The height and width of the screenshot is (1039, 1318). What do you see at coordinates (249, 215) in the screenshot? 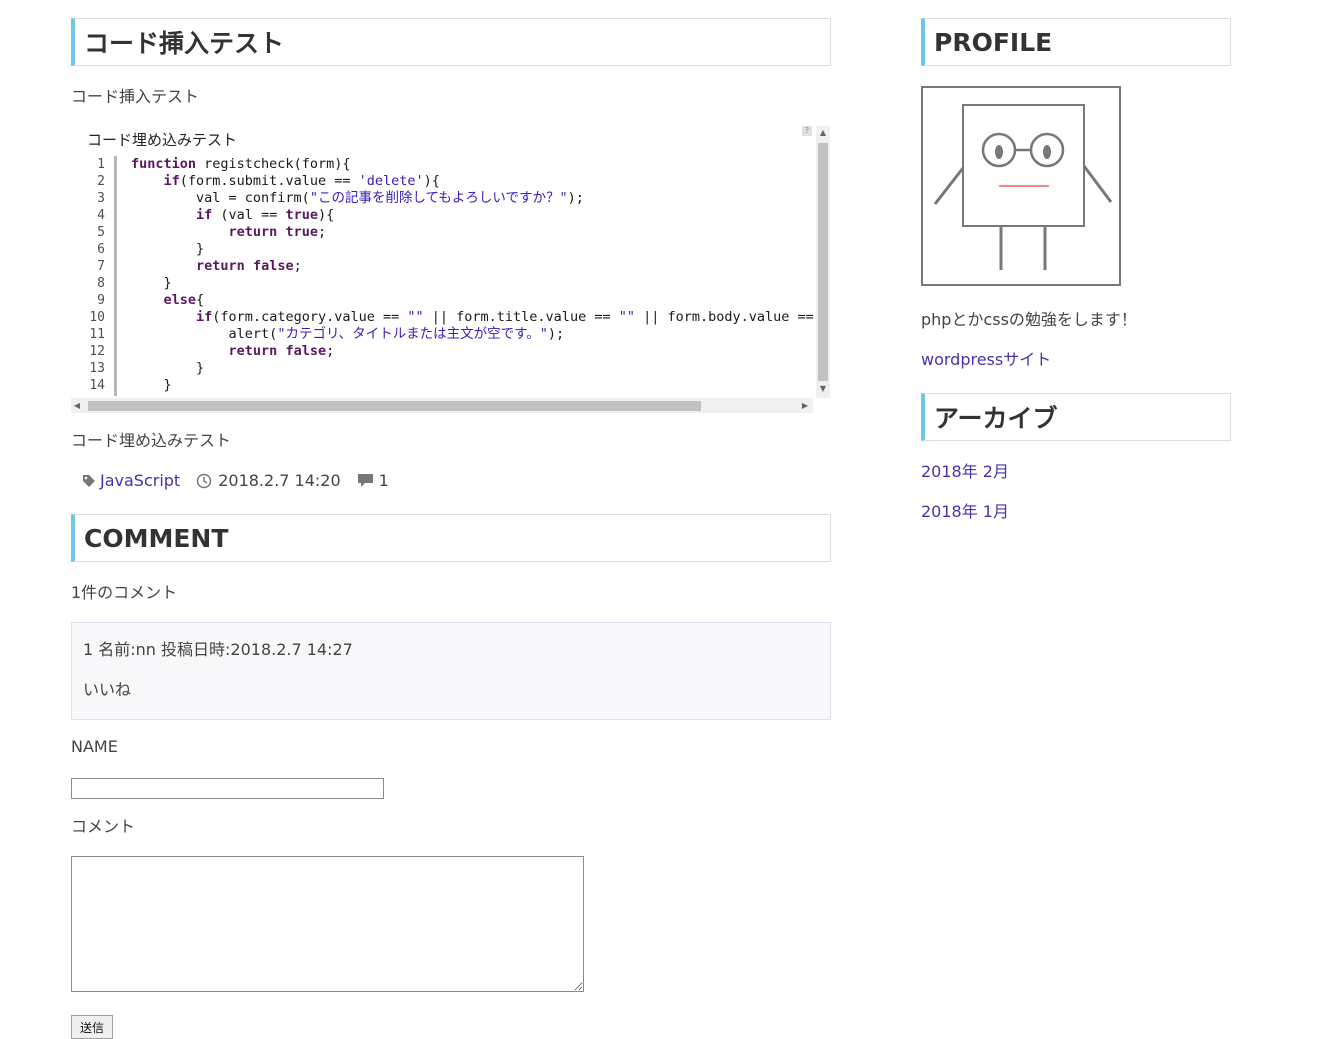
I see `code-token: (val ==` at bounding box center [249, 215].